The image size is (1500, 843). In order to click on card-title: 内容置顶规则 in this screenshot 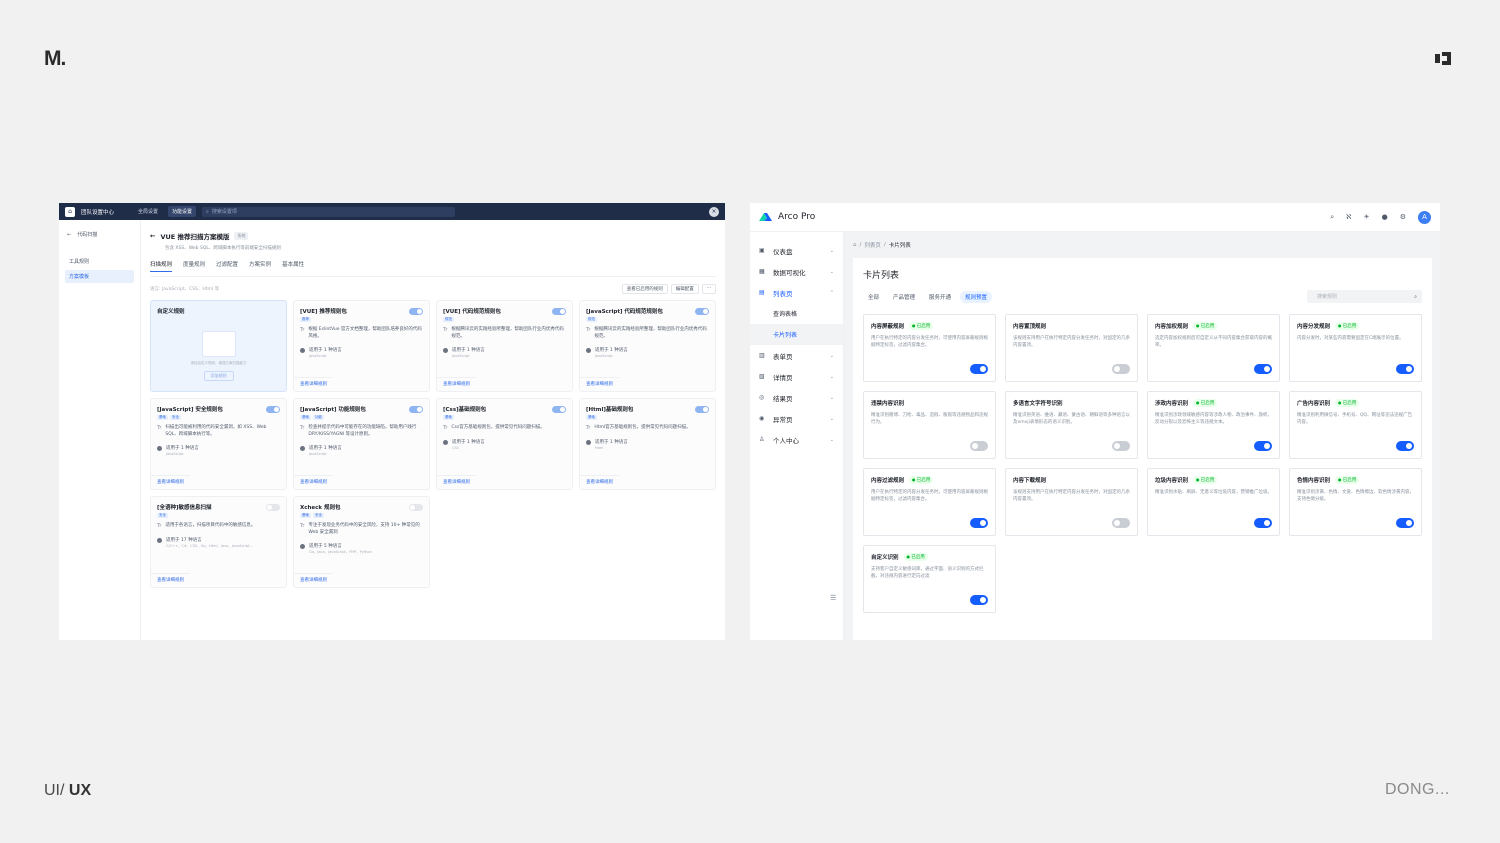, I will do `click(1071, 326)`.